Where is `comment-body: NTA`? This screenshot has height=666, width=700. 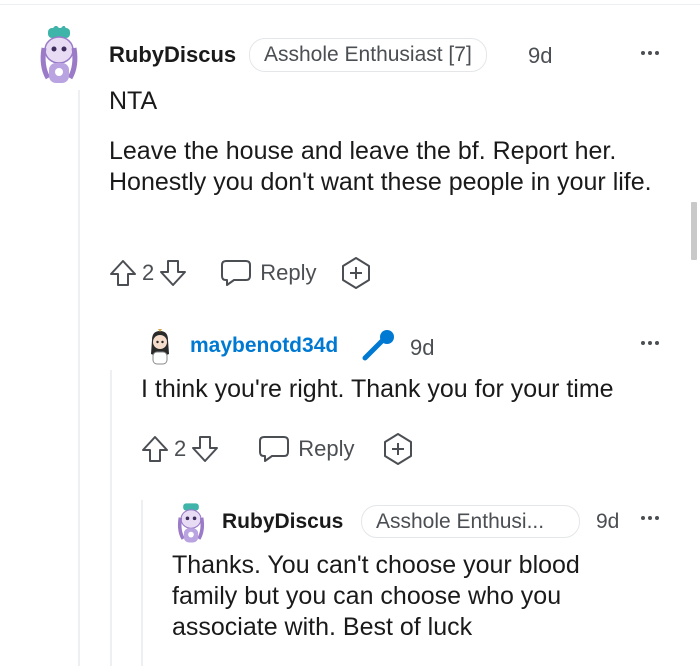 comment-body: NTA is located at coordinates (133, 101).